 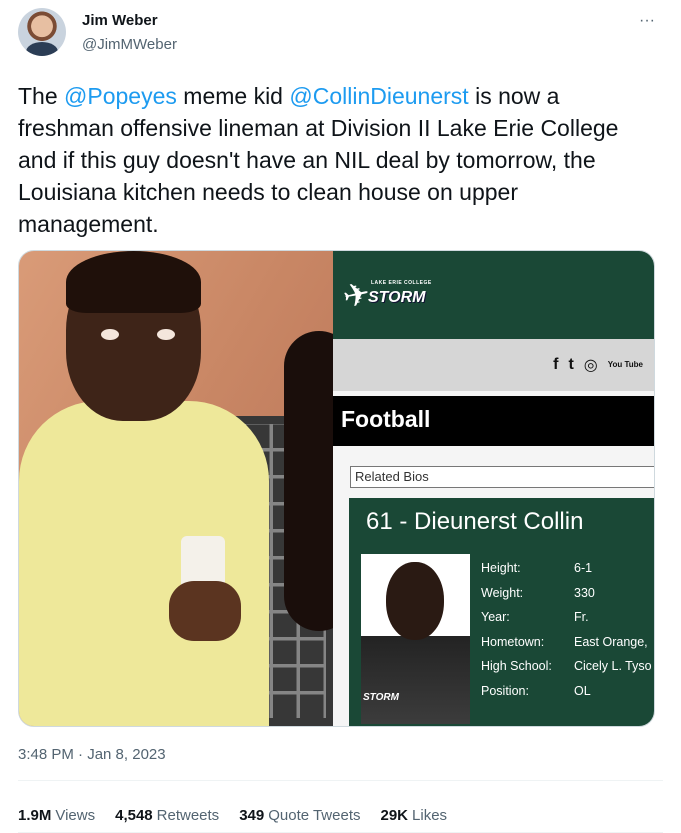 What do you see at coordinates (92, 754) in the screenshot?
I see `tweet-timestamp: 3:48 PM · Jan 8, 2023` at bounding box center [92, 754].